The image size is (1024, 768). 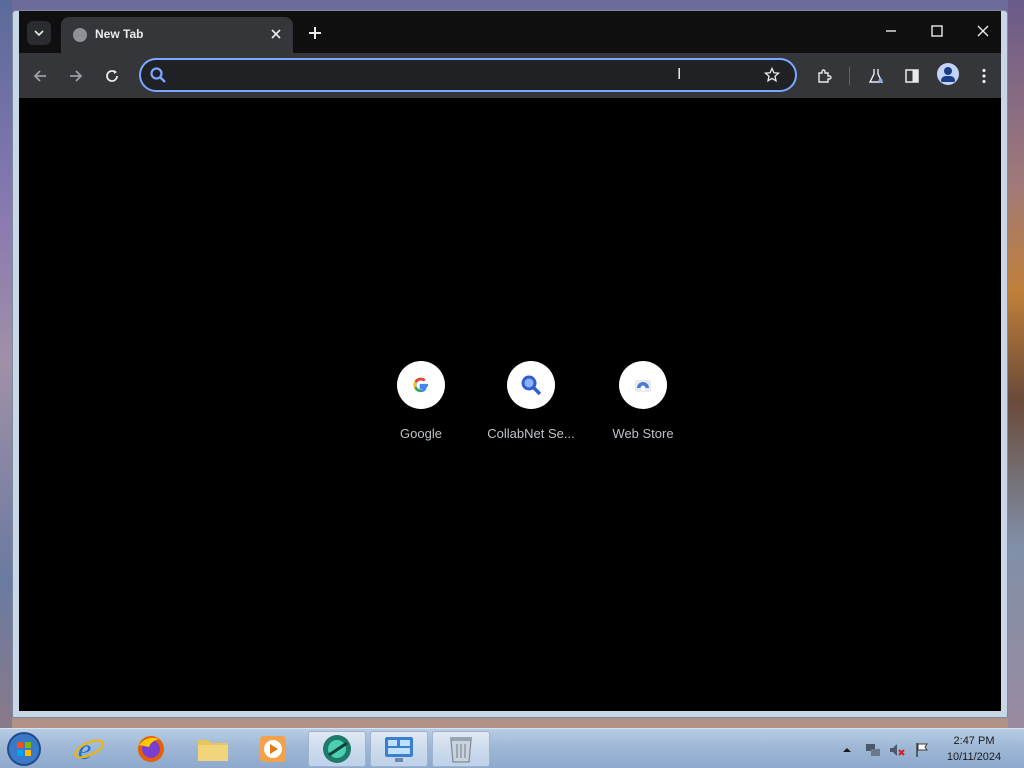 What do you see at coordinates (679, 74) in the screenshot?
I see `text-cursor-icon: I` at bounding box center [679, 74].